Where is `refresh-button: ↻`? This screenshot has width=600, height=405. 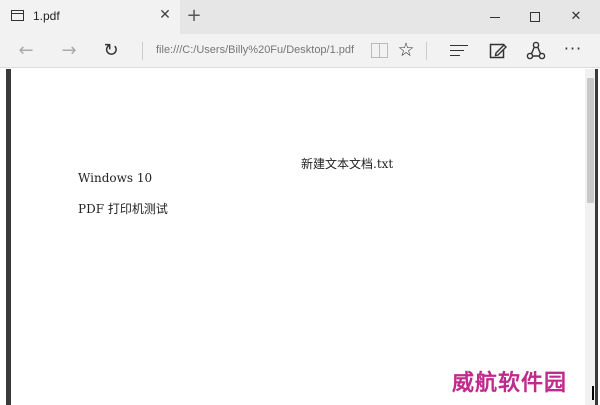 refresh-button: ↻ is located at coordinates (111, 51).